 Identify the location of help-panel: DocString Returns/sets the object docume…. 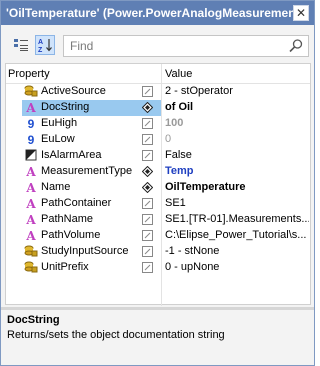
(158, 336).